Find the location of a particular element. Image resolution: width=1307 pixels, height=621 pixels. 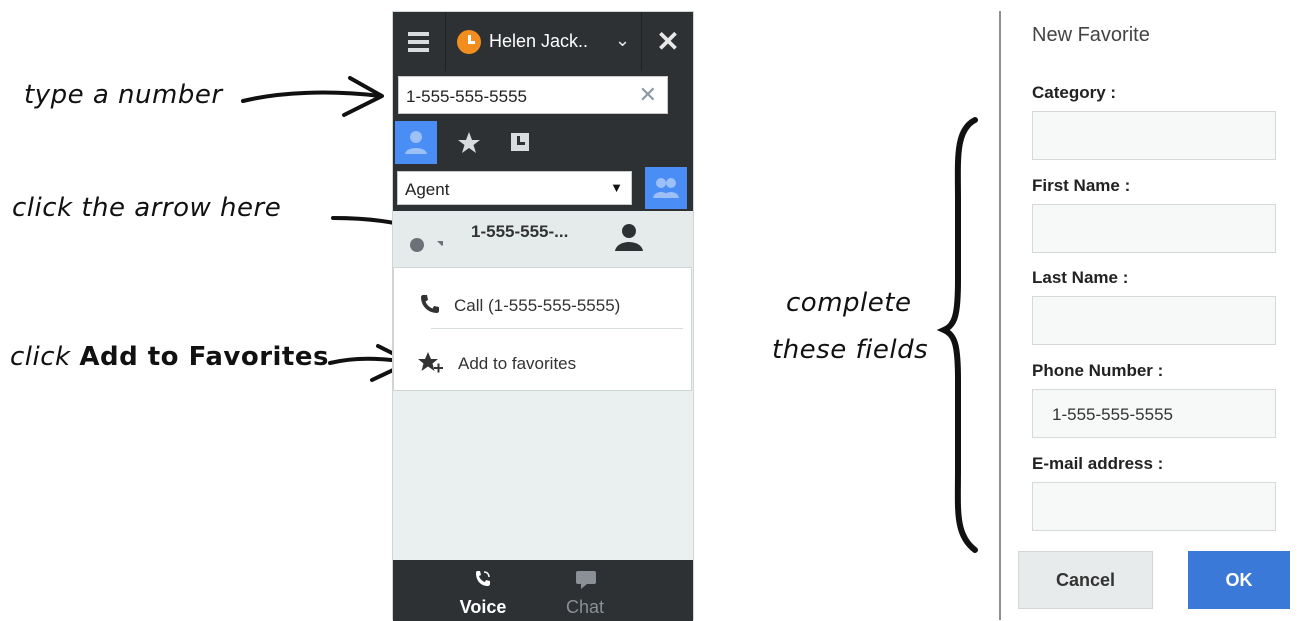

annotation-these-fields: these fields is located at coordinates (850, 350).